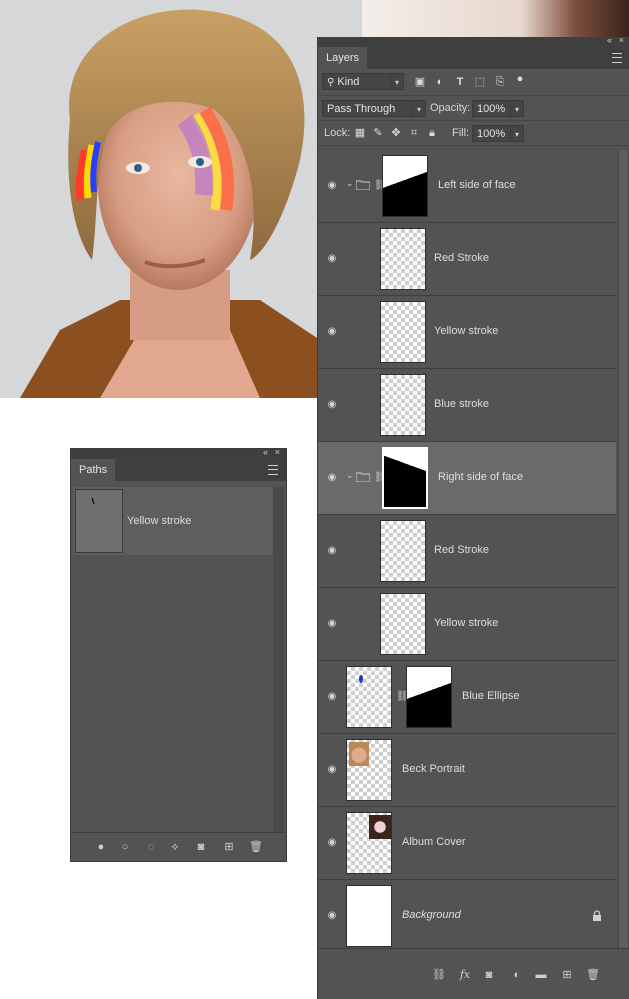 The height and width of the screenshot is (999, 629). I want to click on stroke-path-icon: ○, so click(125, 847).